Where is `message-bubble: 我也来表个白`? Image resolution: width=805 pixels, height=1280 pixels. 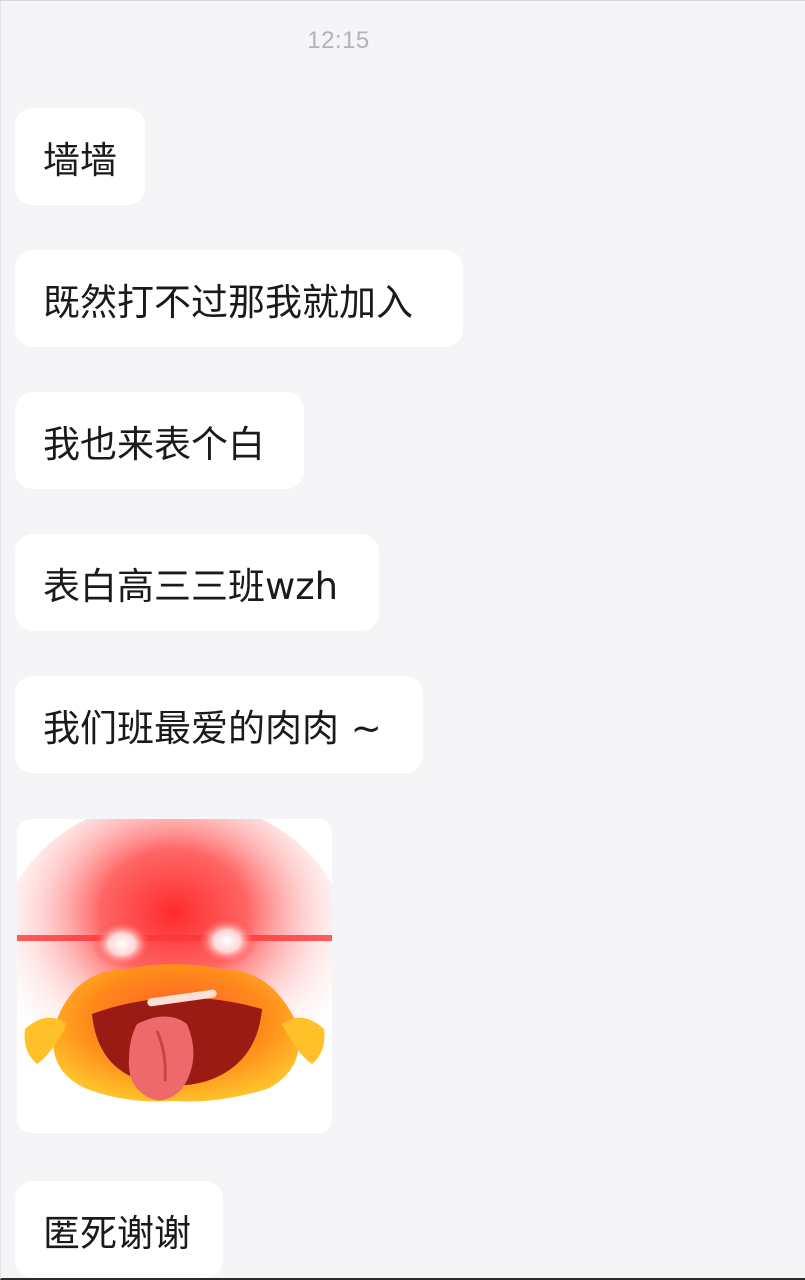 message-bubble: 我也来表个白 is located at coordinates (159, 440).